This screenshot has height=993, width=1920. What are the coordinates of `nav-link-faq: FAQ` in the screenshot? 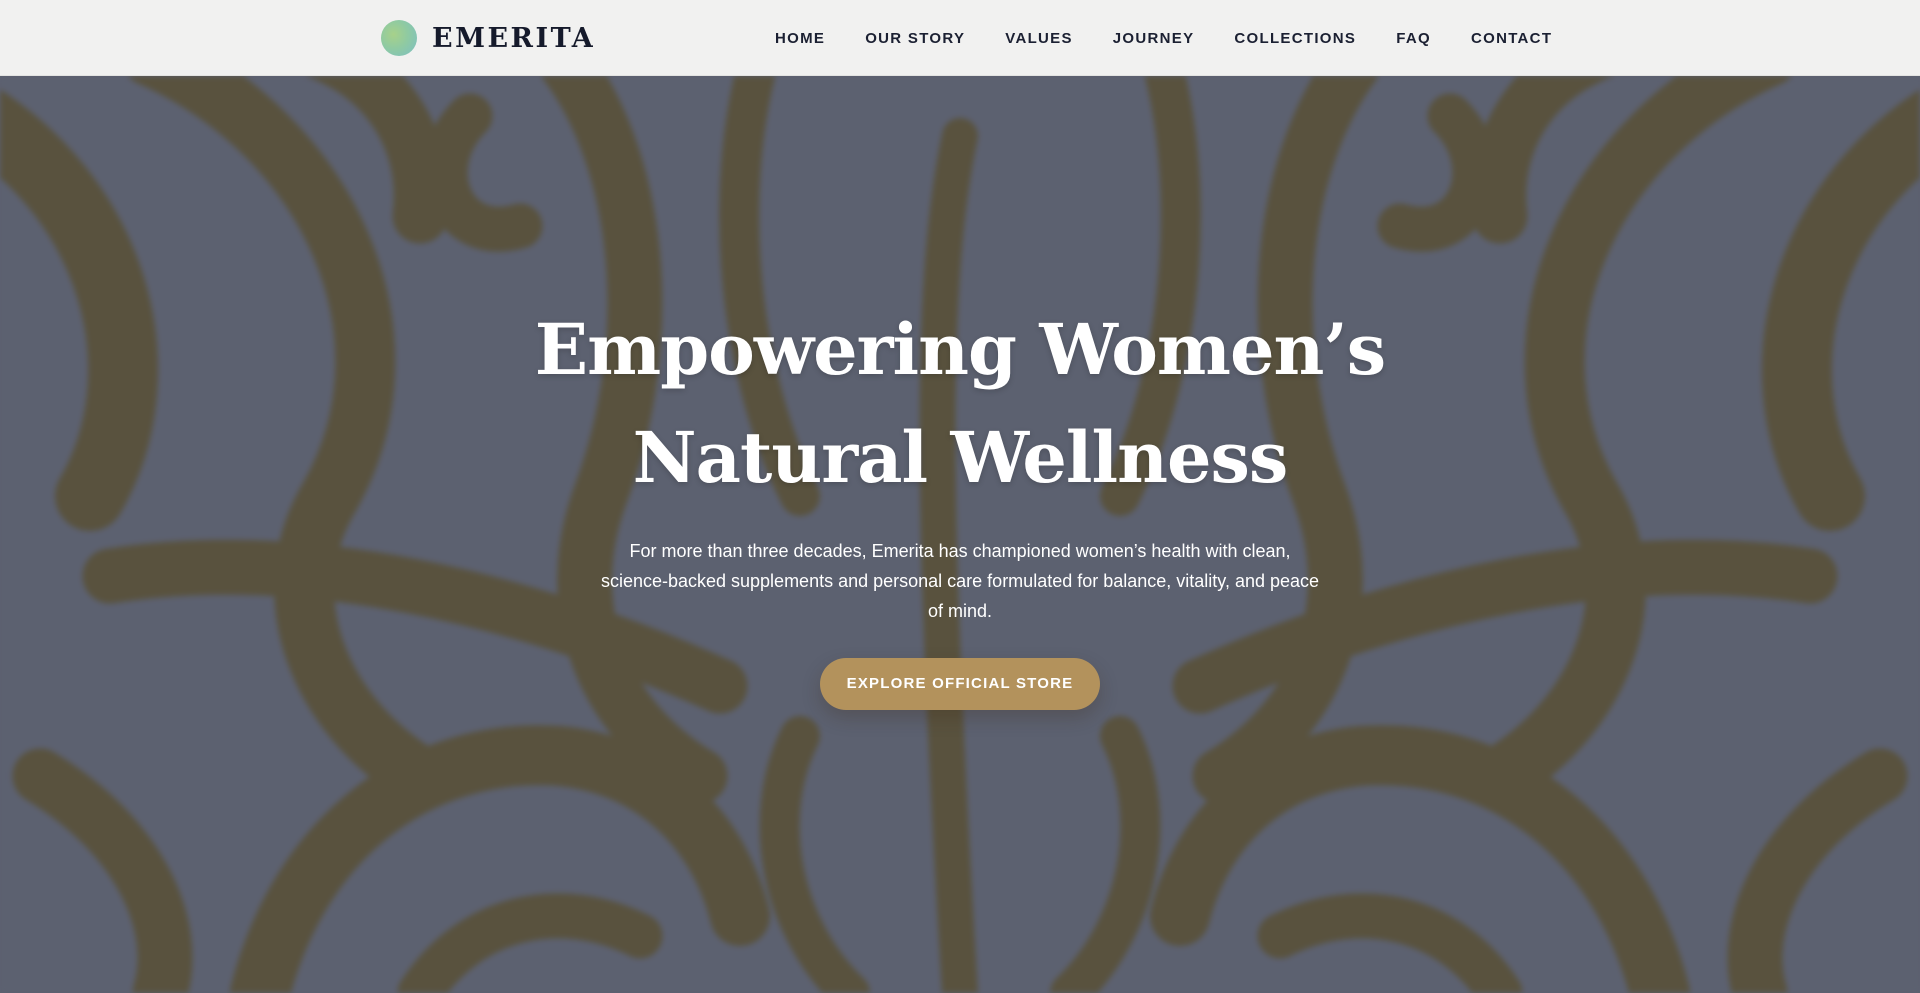 It's located at (1413, 38).